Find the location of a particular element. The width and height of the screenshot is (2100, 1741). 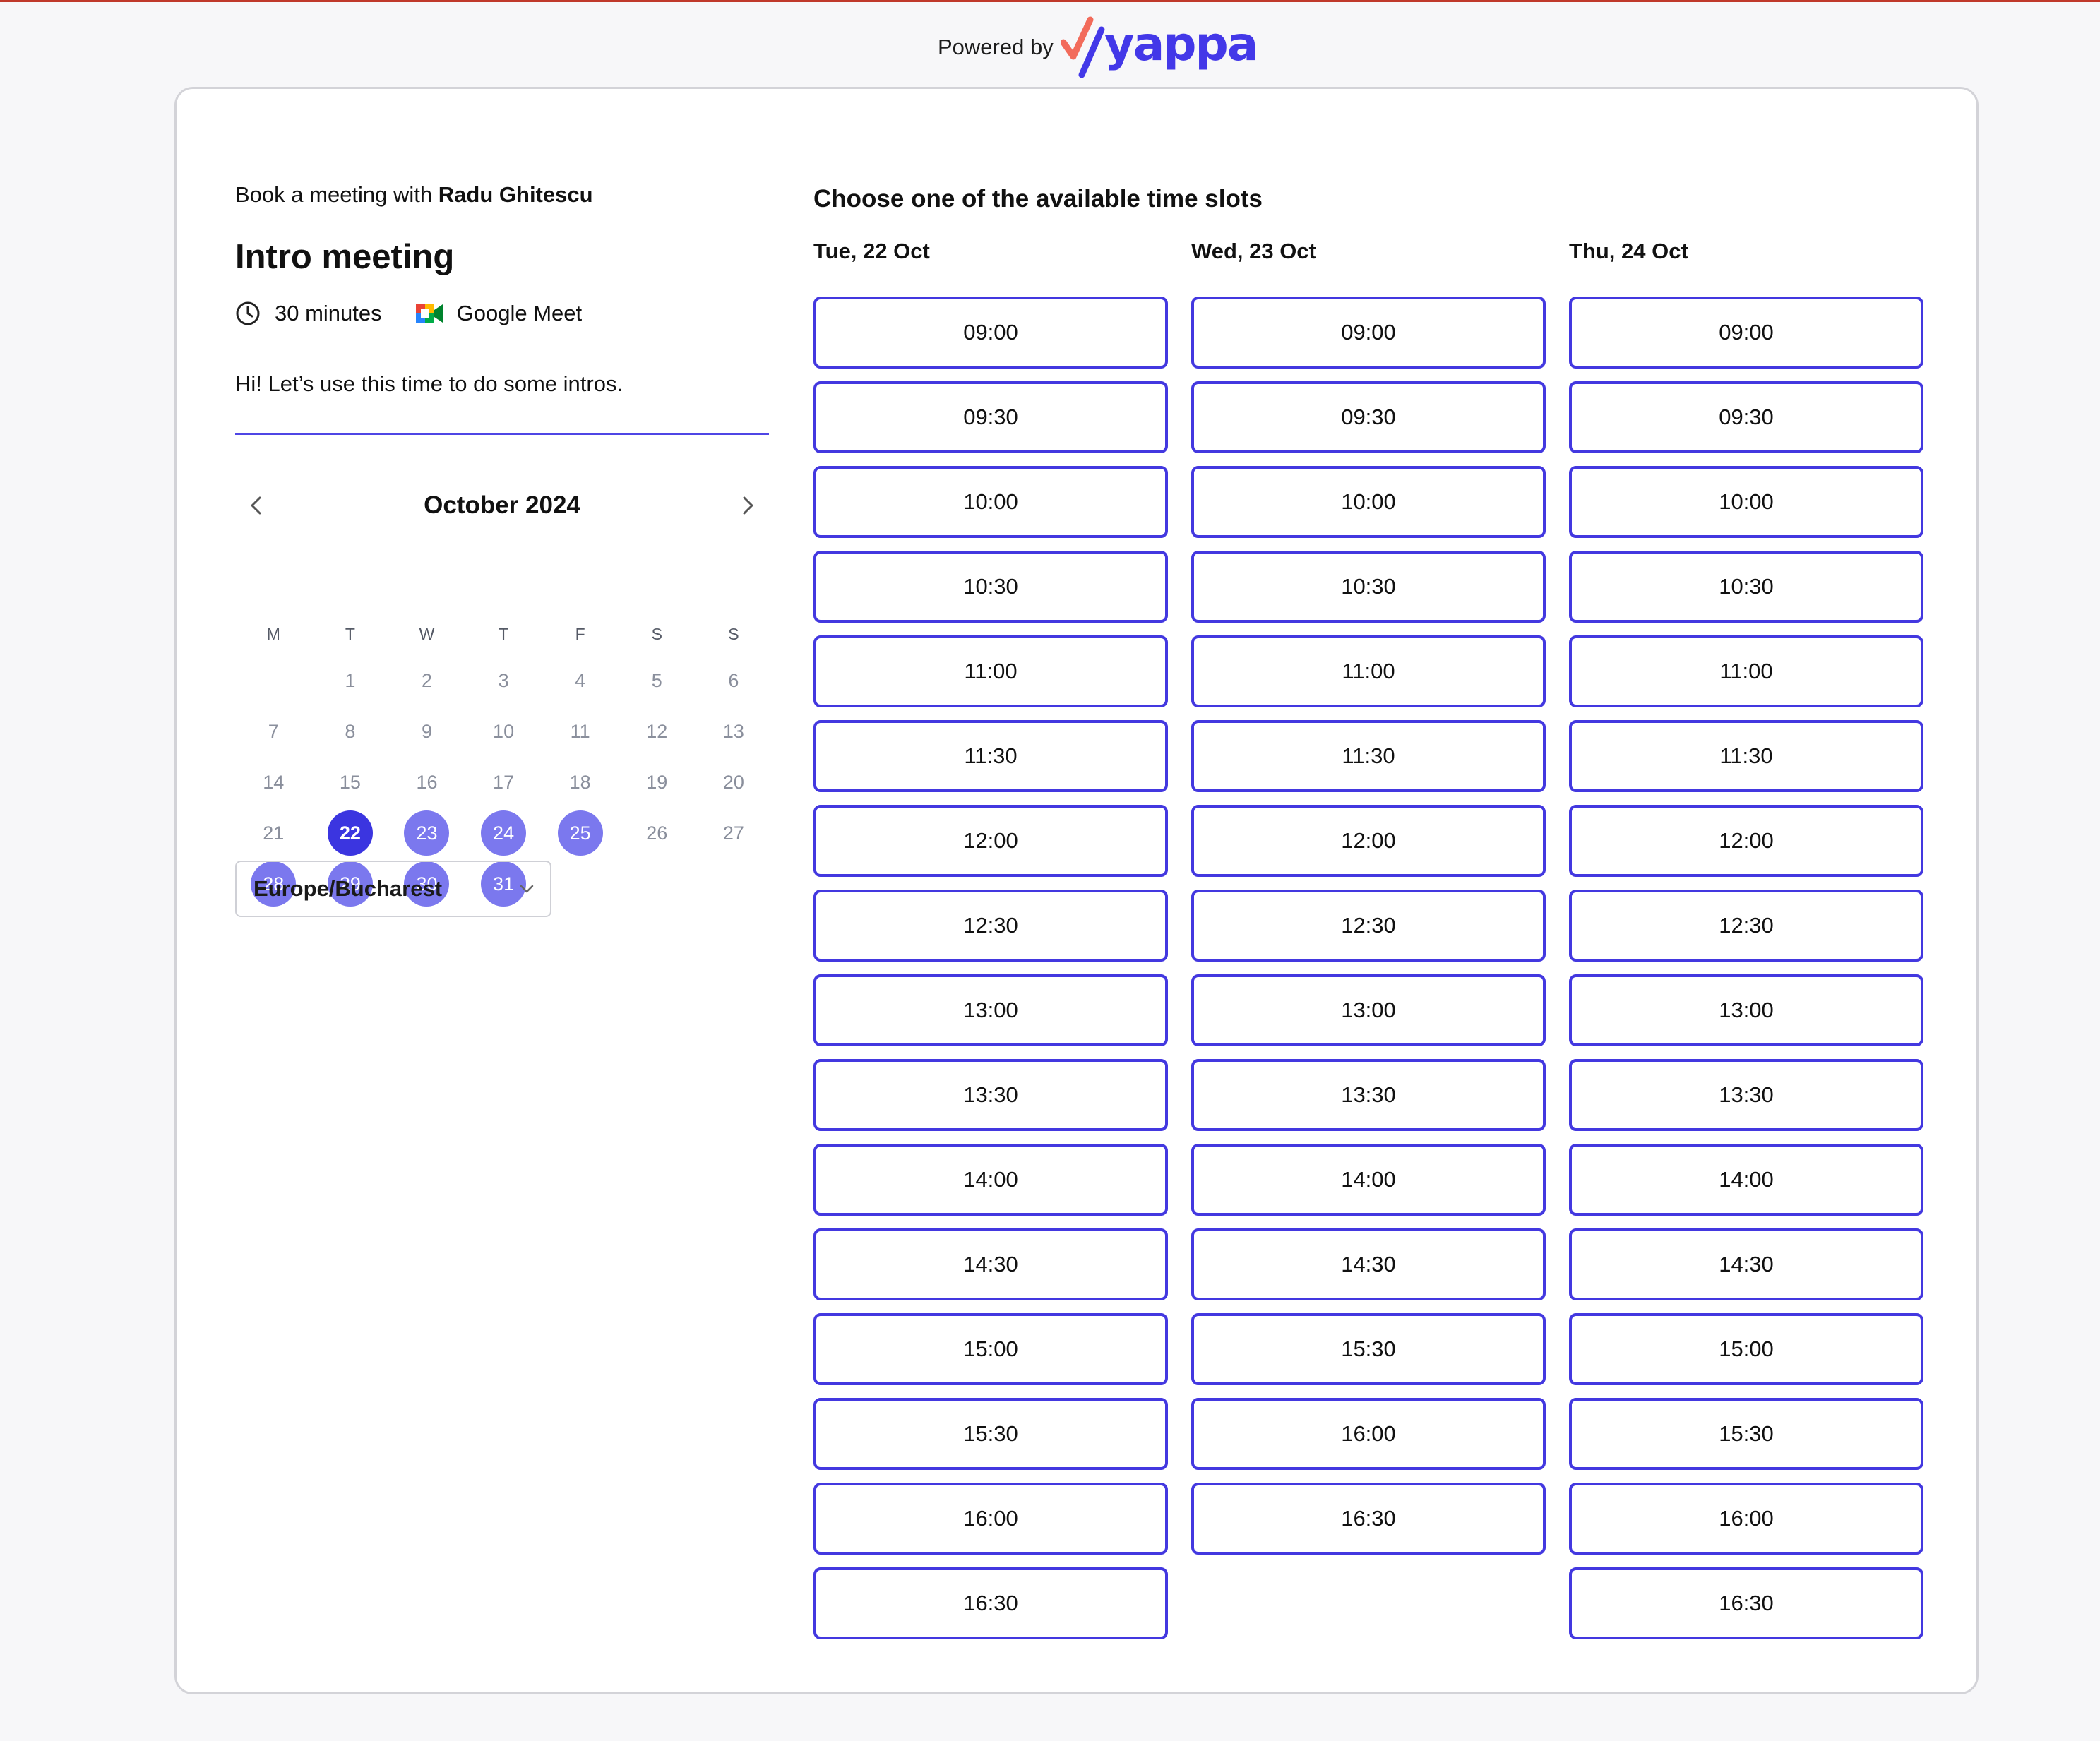

calendar-day-number: 18 is located at coordinates (580, 782).